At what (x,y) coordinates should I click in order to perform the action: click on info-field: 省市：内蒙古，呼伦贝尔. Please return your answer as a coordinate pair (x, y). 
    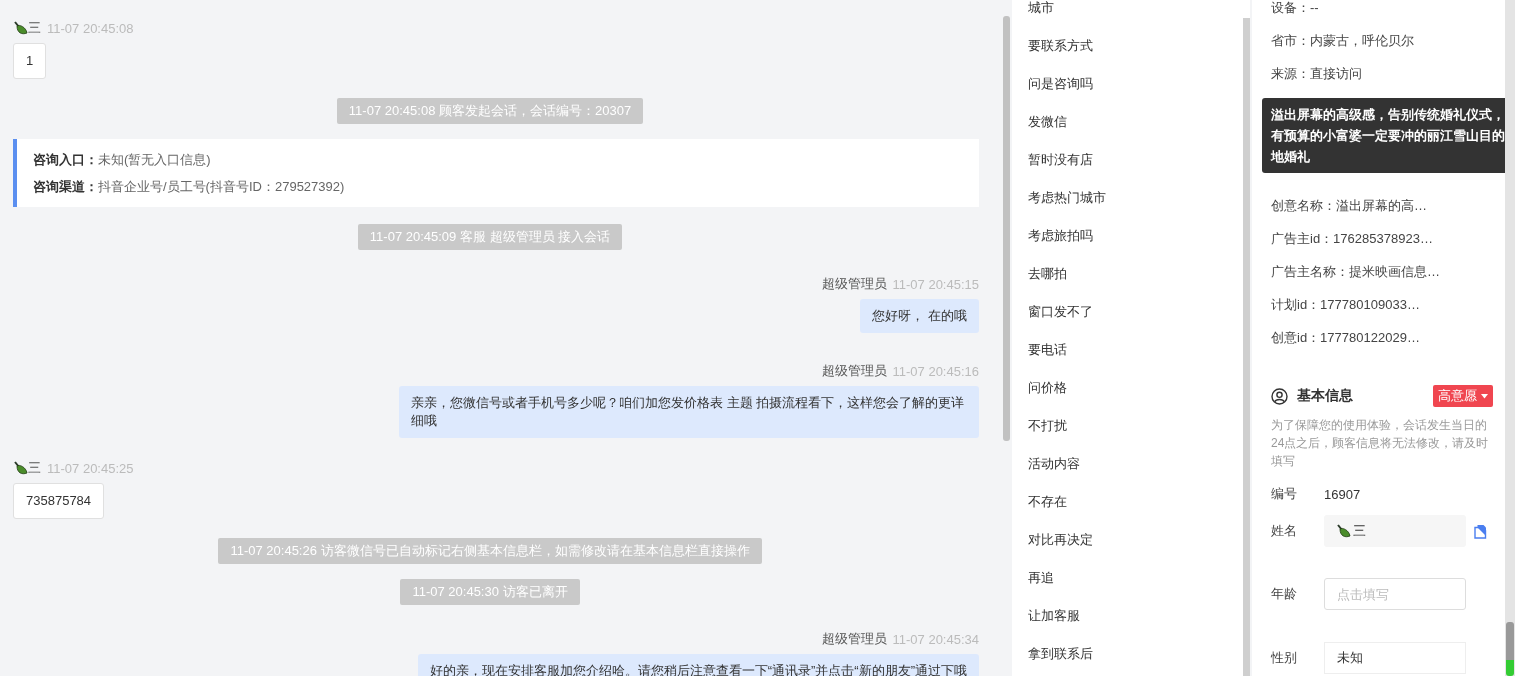
    Looking at the image, I should click on (1383, 40).